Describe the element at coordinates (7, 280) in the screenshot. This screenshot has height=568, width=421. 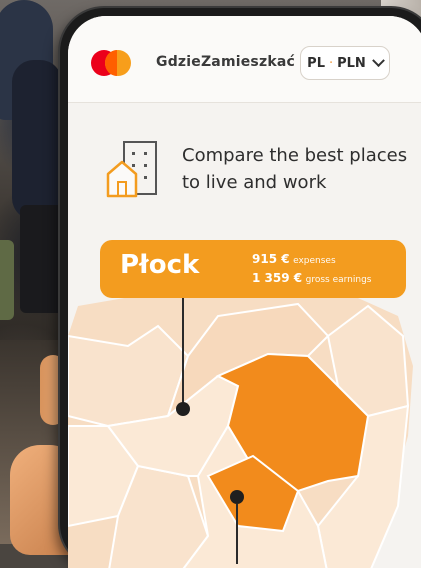
I see `background-bag` at that location.